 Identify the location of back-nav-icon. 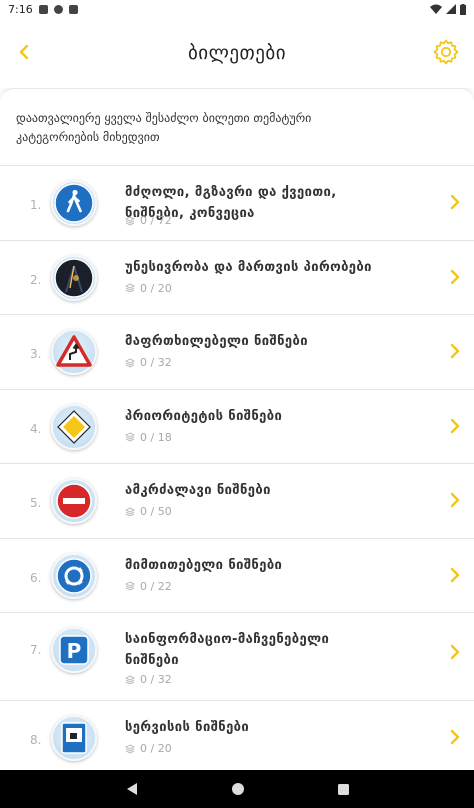
(132, 789).